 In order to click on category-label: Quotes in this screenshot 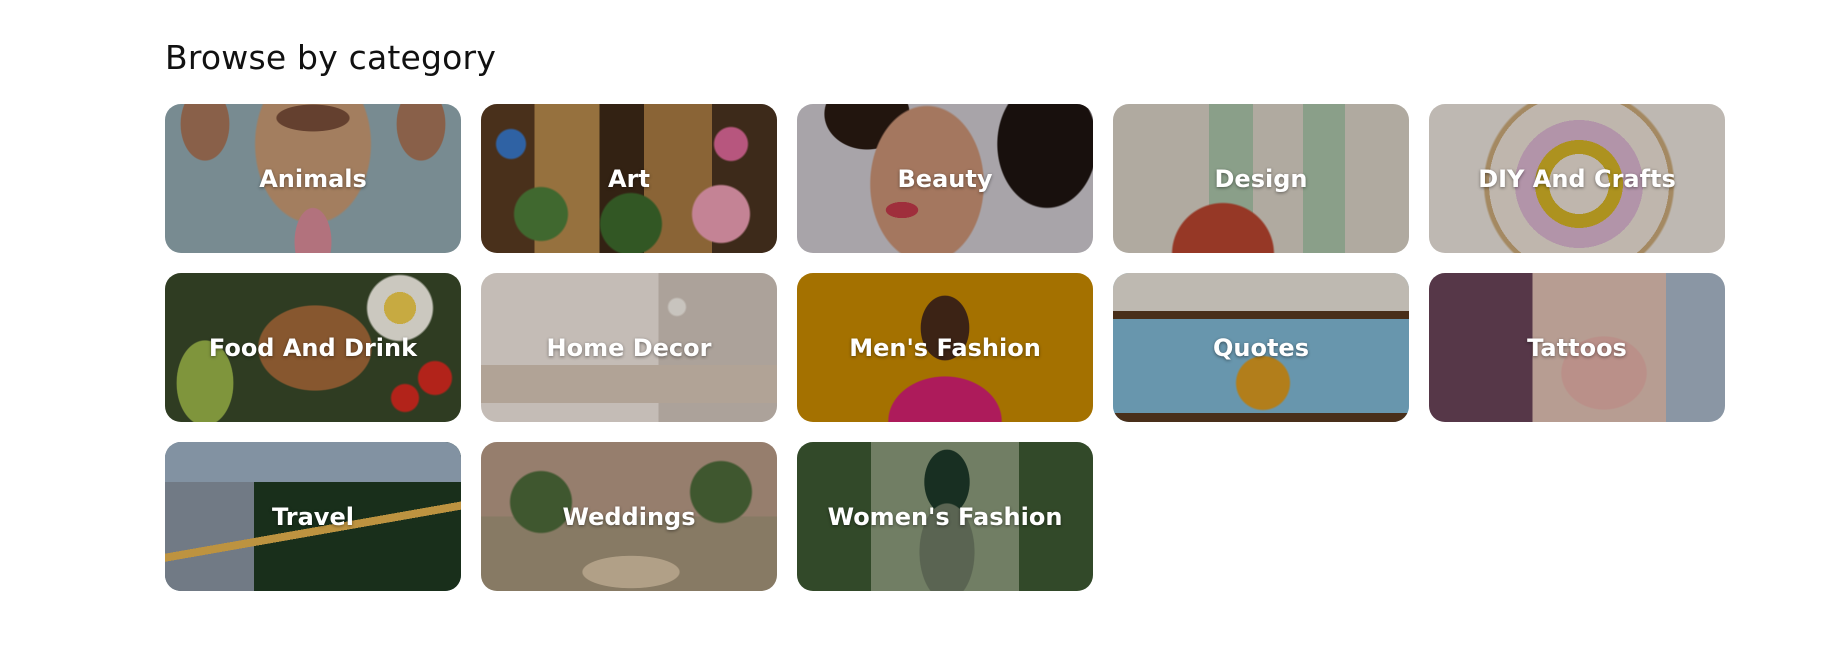, I will do `click(1260, 347)`.